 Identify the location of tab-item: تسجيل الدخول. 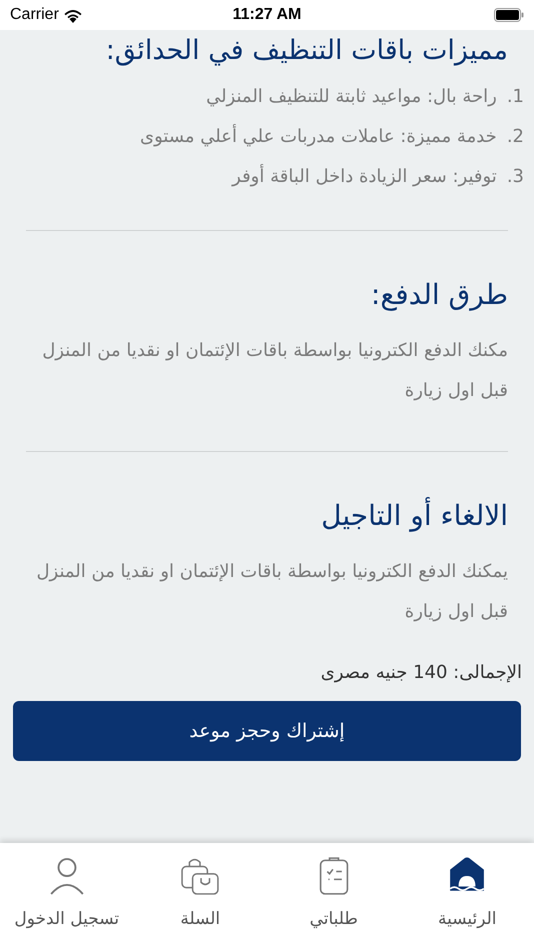
(67, 896).